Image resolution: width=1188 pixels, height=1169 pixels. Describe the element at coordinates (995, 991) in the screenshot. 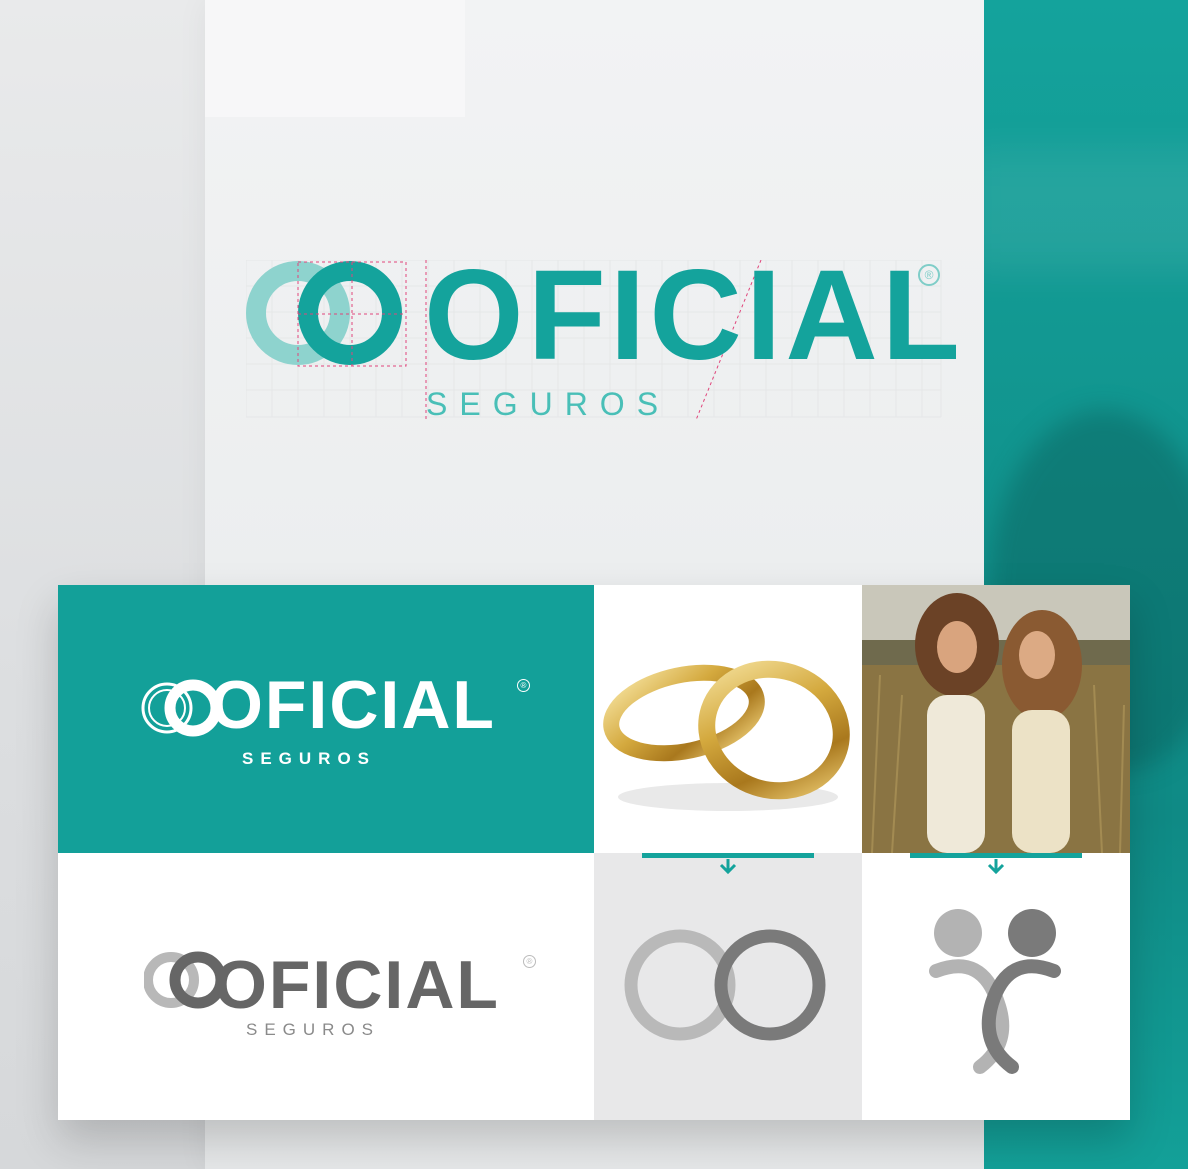

I see `two-people-embrace-icon` at that location.